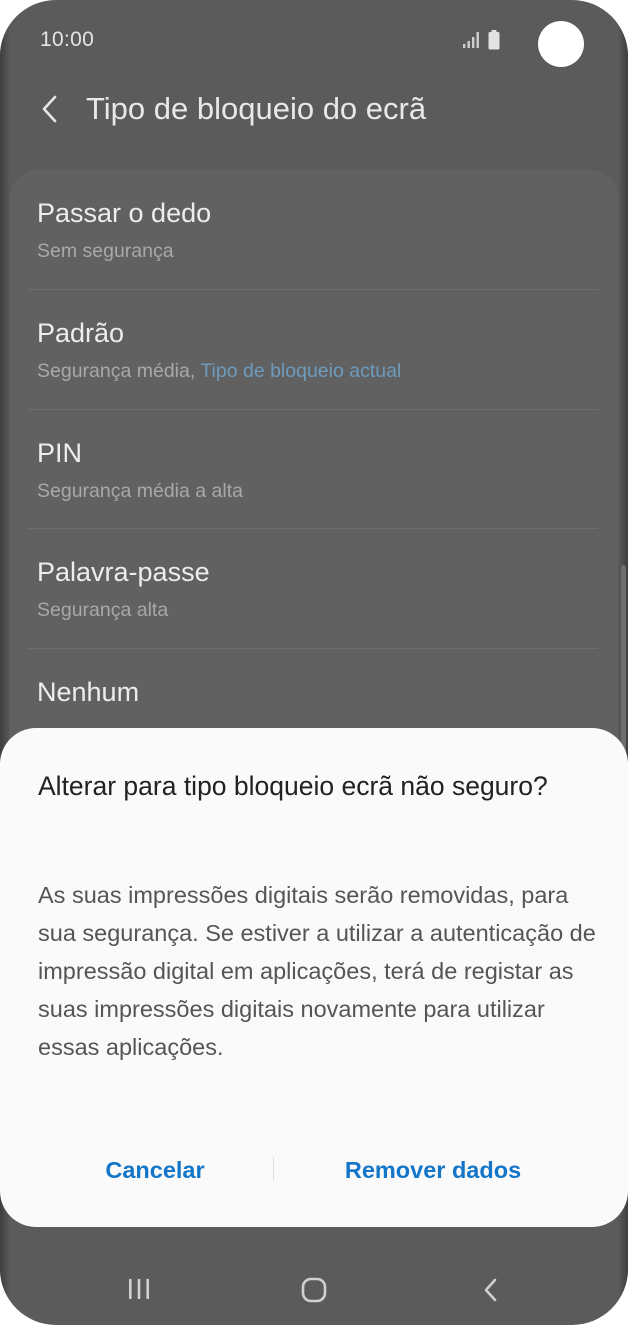  Describe the element at coordinates (60, 453) in the screenshot. I see `lock-option-title: PIN` at that location.